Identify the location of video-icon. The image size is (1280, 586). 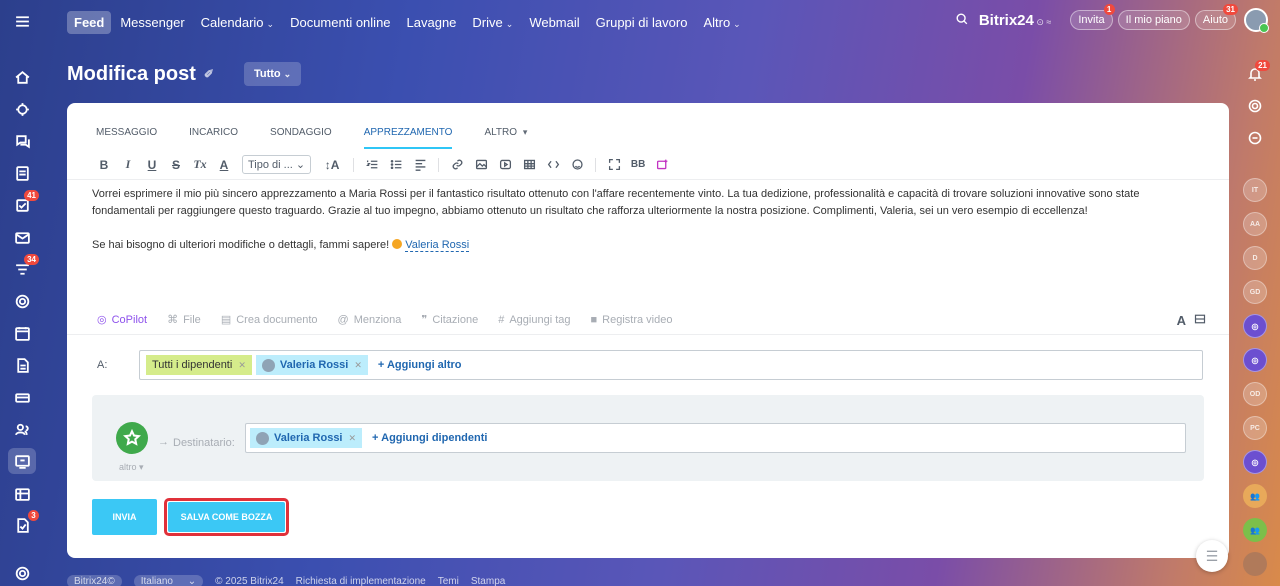
(505, 164).